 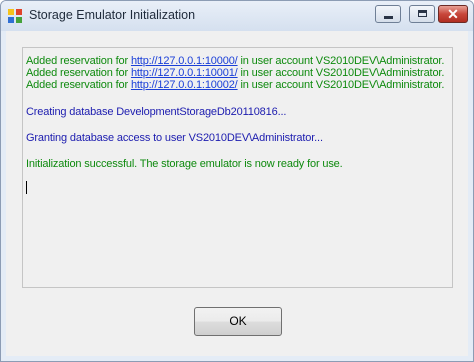 I want to click on reservation-link: http://127.0.0.1:10002/, so click(x=184, y=85).